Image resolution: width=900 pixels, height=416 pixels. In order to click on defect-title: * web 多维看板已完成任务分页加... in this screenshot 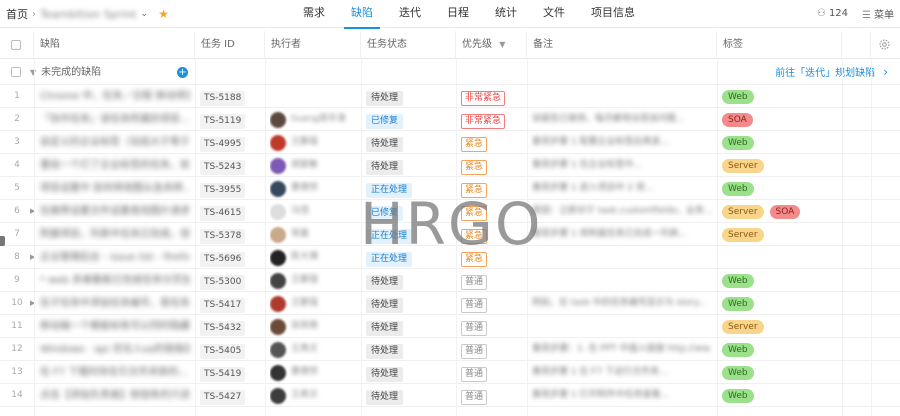, I will do `click(115, 280)`.